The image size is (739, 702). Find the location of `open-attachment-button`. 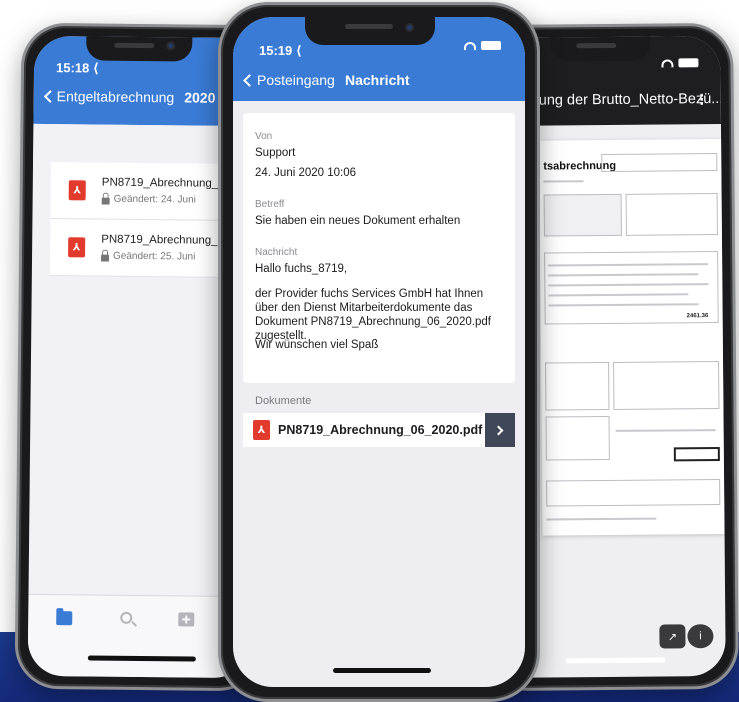

open-attachment-button is located at coordinates (500, 430).